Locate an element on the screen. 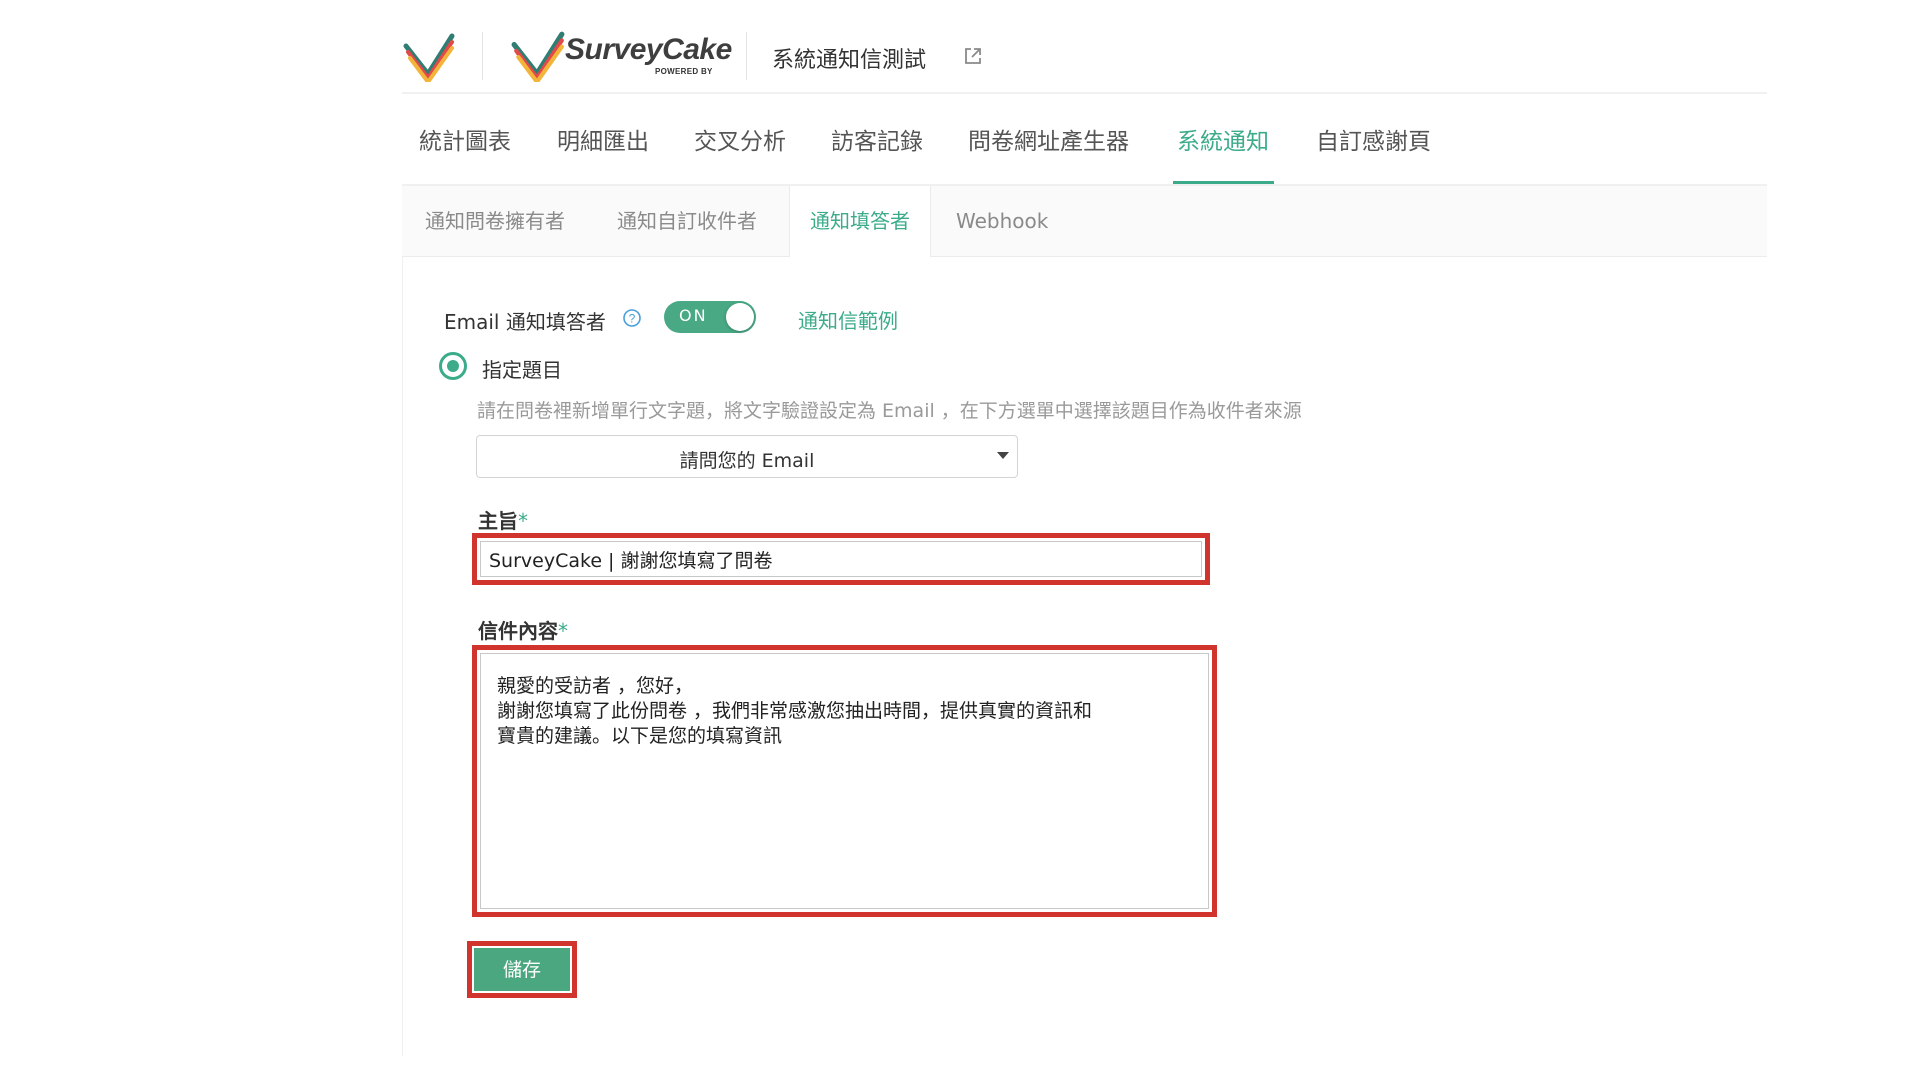  tab-url-generator: 問卷網址產生器 is located at coordinates (1048, 139).